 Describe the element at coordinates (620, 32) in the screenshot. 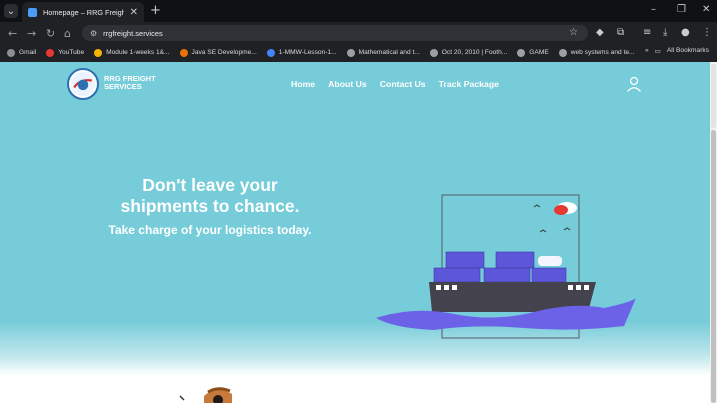

I see `puzzle-icon: ⧉` at that location.